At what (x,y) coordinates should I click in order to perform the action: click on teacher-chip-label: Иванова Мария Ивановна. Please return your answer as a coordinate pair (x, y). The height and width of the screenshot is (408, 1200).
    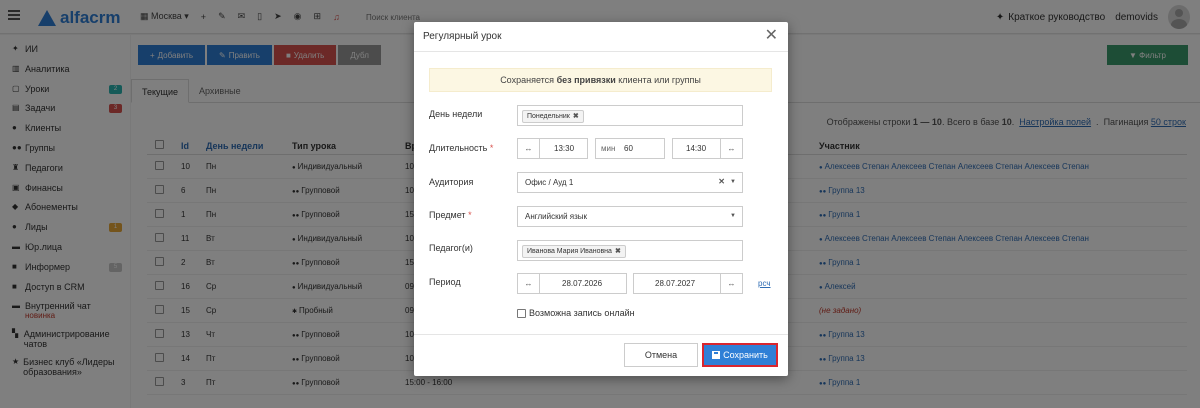
    Looking at the image, I should click on (569, 251).